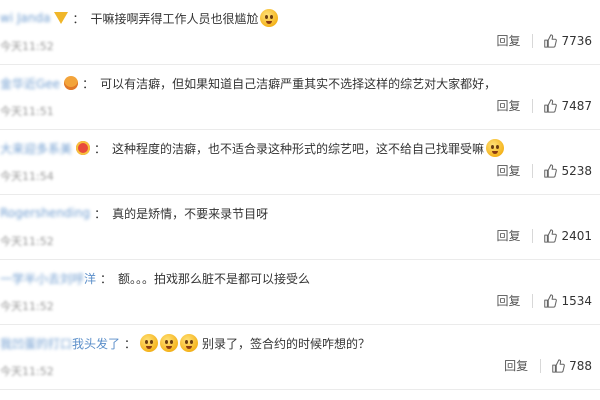 The height and width of the screenshot is (400, 600). What do you see at coordinates (495, 148) in the screenshot?
I see `laughing-tears-emoji-icon` at bounding box center [495, 148].